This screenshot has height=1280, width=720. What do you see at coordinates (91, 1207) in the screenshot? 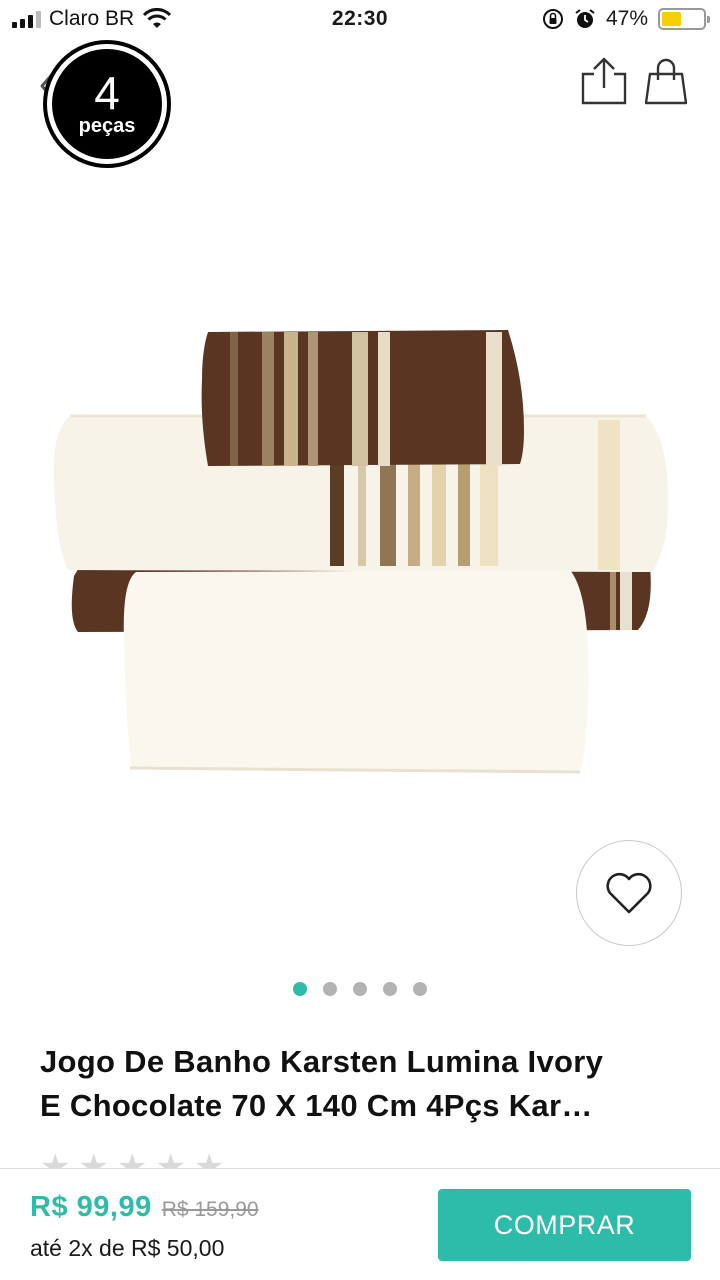
I see `current-price: R$ 99,99` at bounding box center [91, 1207].